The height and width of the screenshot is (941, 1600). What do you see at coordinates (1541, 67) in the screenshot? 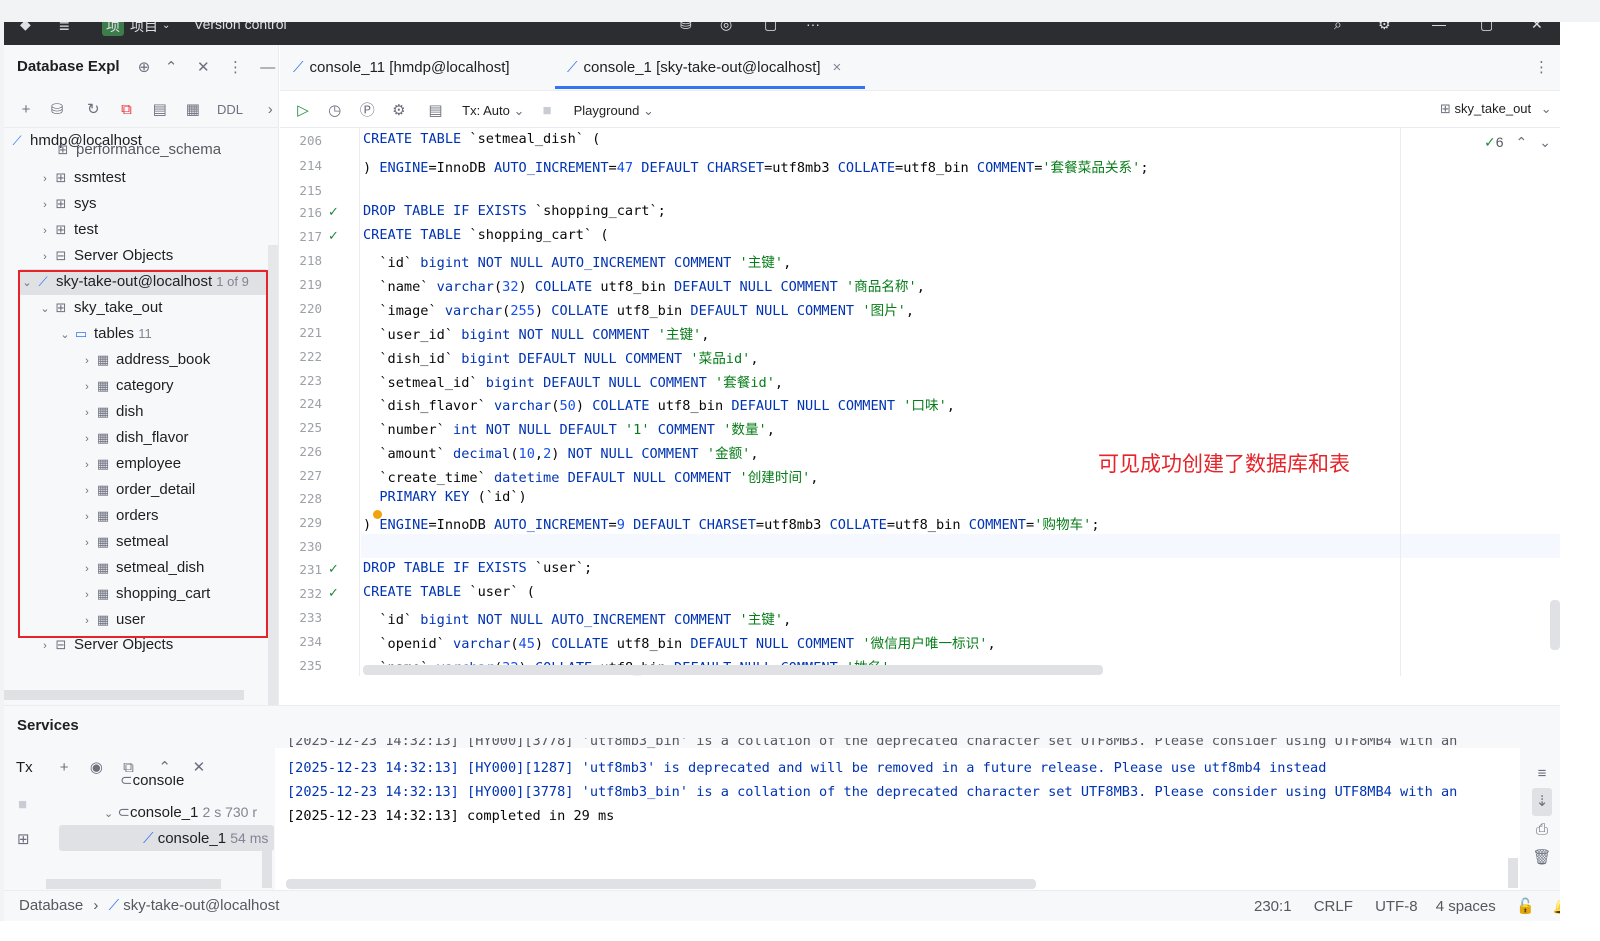
I see `tab-options-icon: ⋮` at bounding box center [1541, 67].